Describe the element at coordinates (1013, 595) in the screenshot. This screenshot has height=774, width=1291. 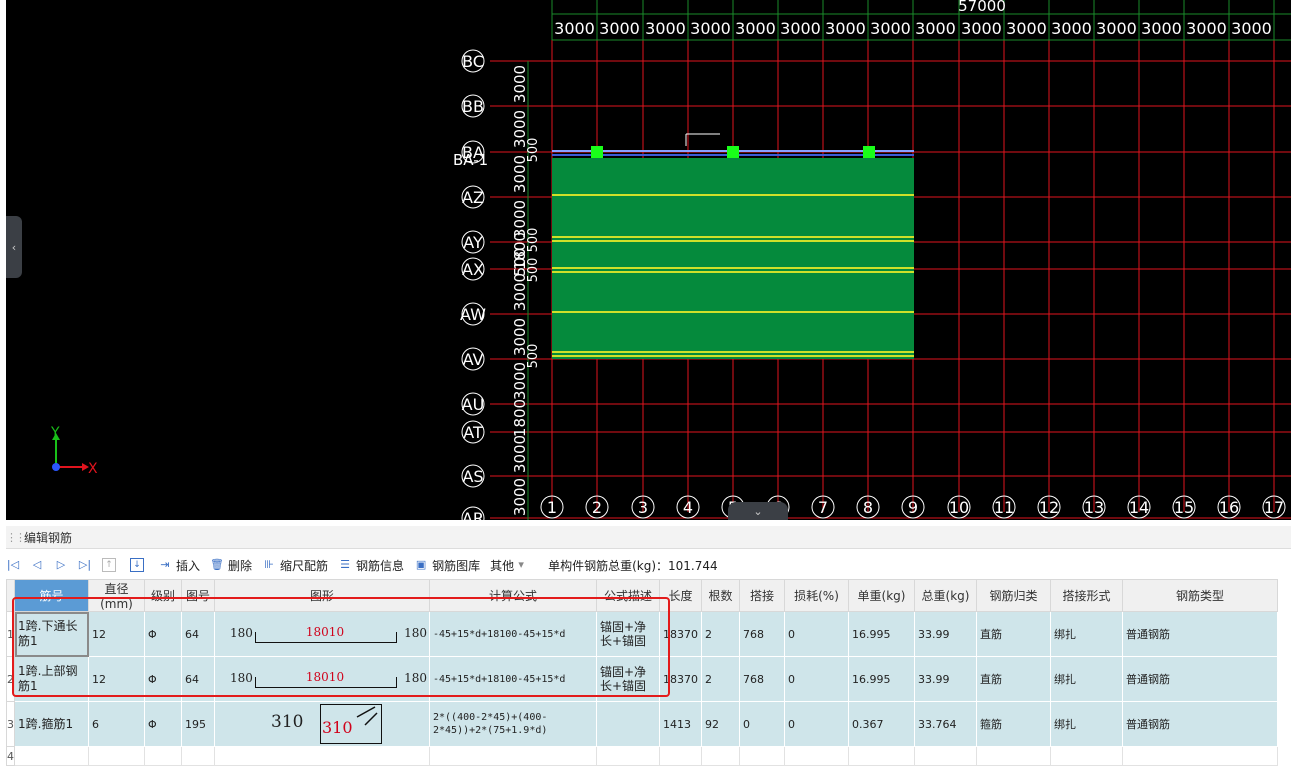
I see `column-header: 钢筋归类` at that location.